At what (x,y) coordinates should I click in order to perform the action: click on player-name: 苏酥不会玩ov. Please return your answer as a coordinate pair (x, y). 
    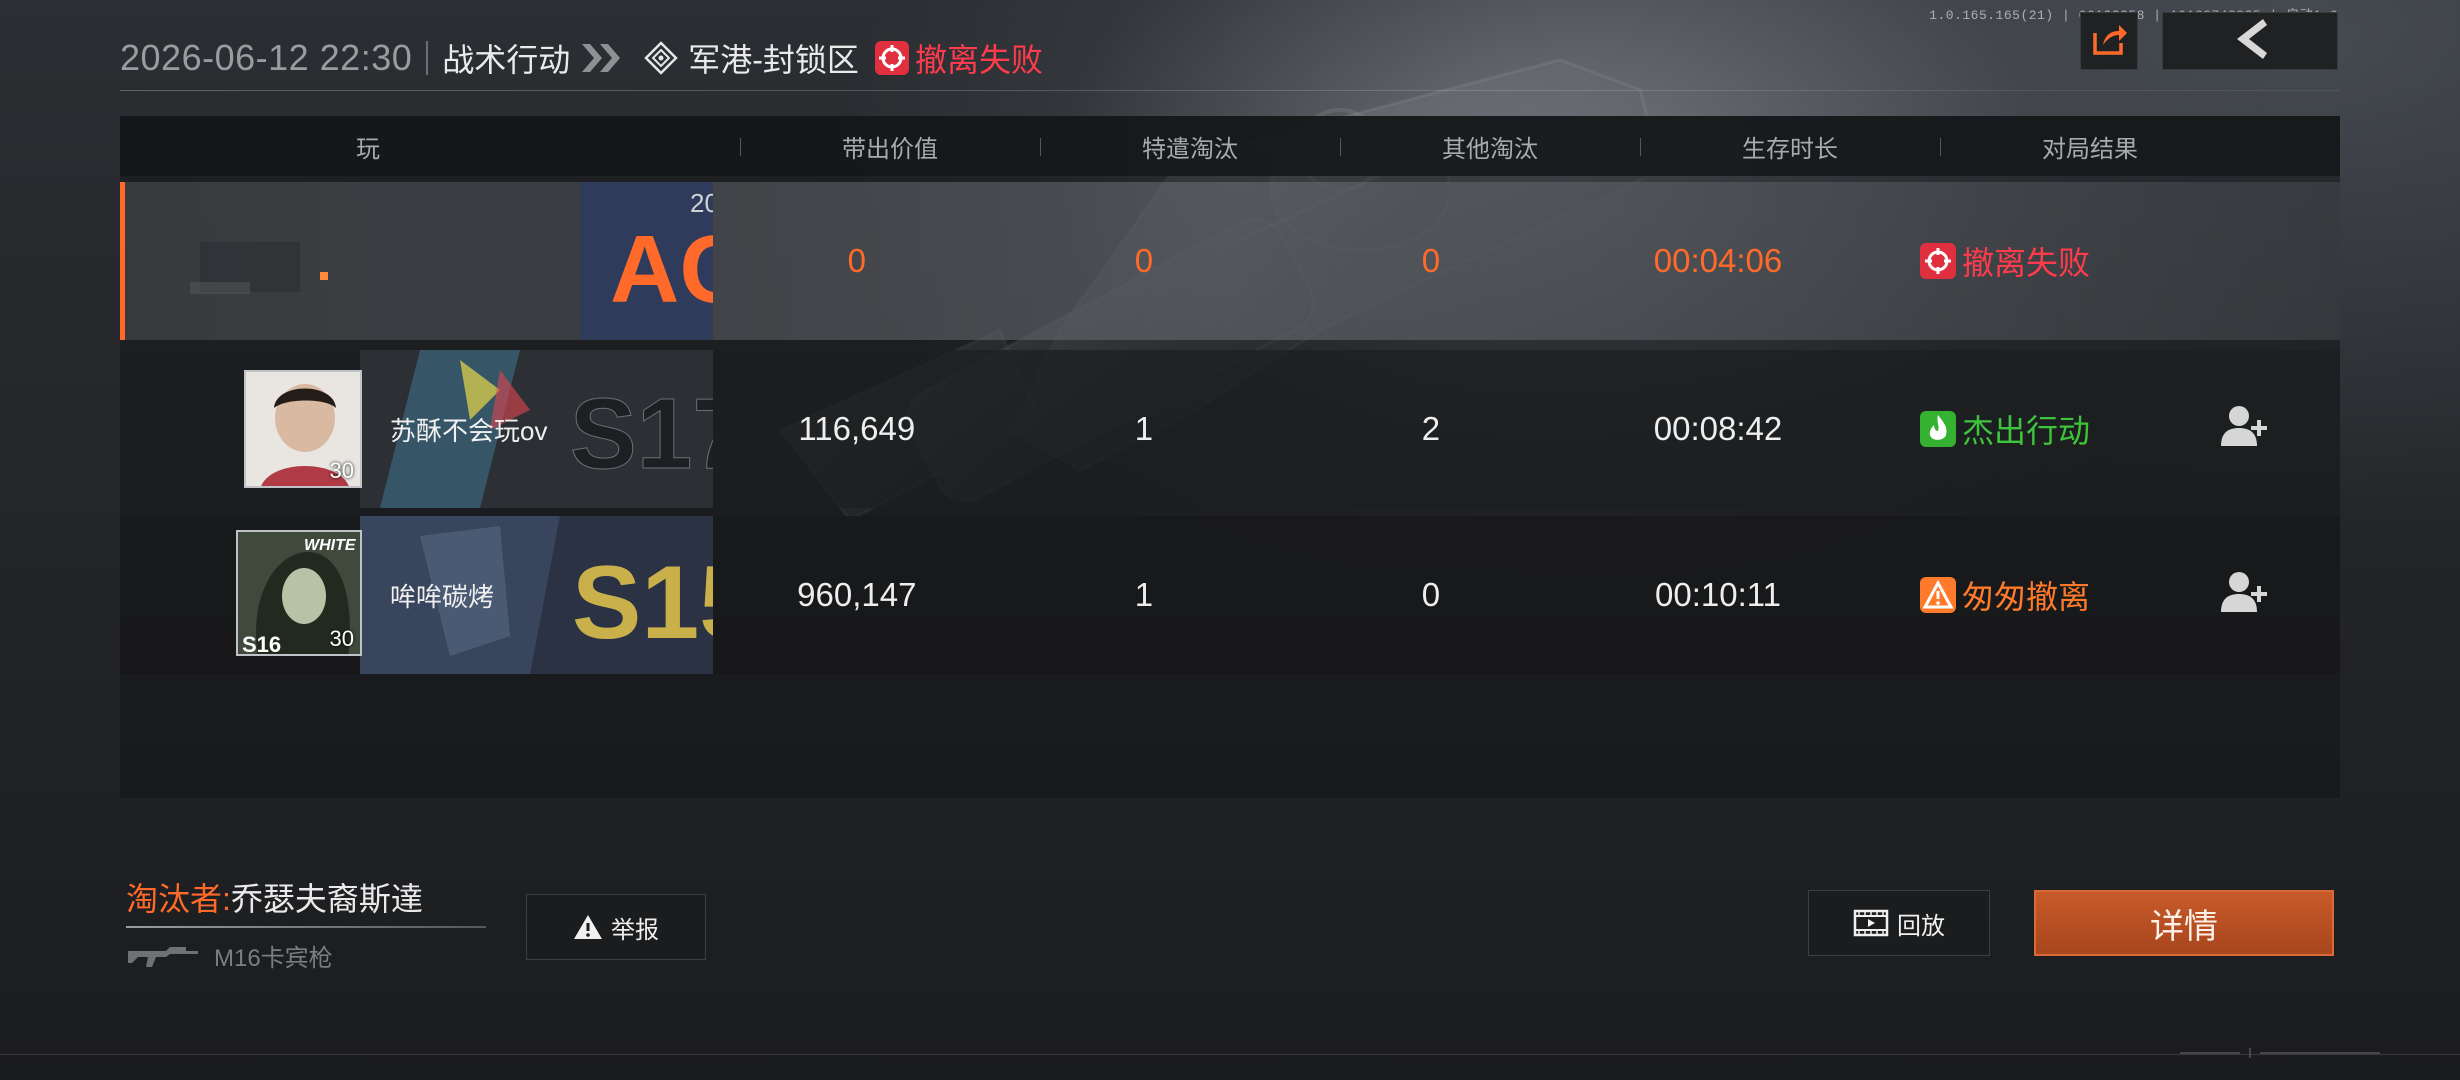
    Looking at the image, I should click on (469, 430).